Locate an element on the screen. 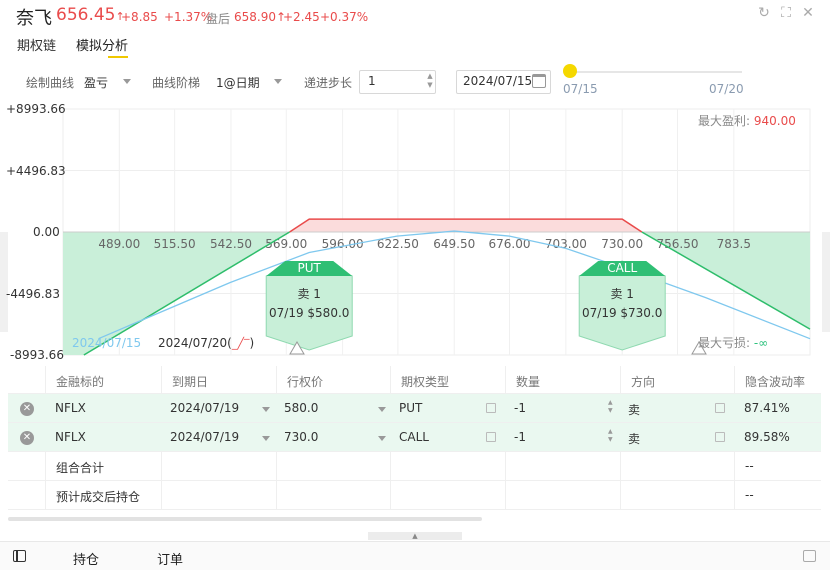  after-hours-change: +2.45 is located at coordinates (301, 17).